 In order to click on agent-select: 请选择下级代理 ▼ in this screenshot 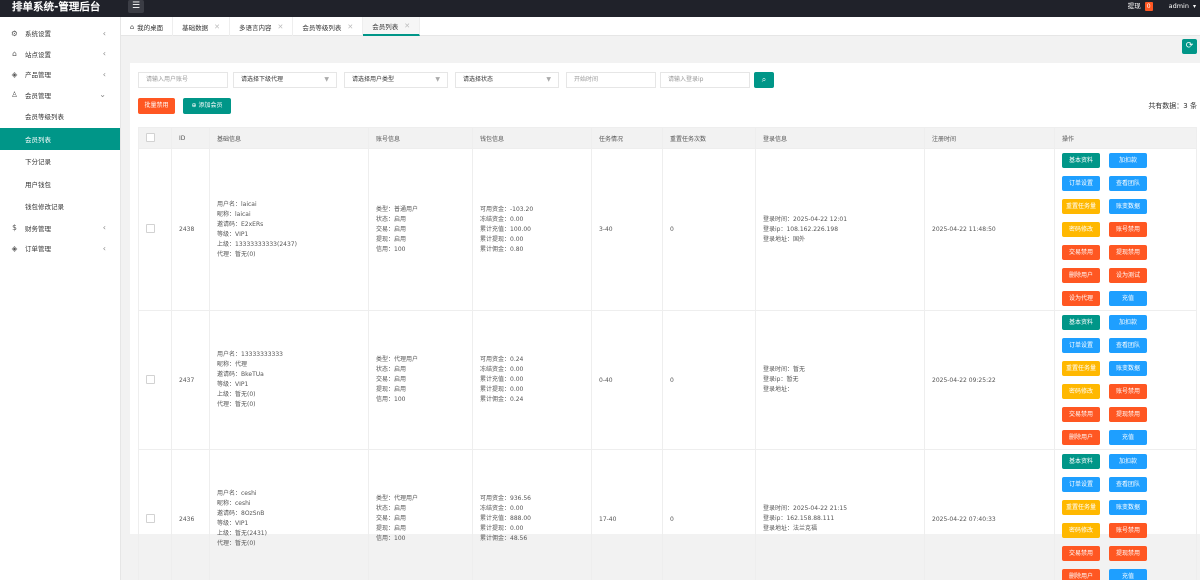, I will do `click(285, 80)`.